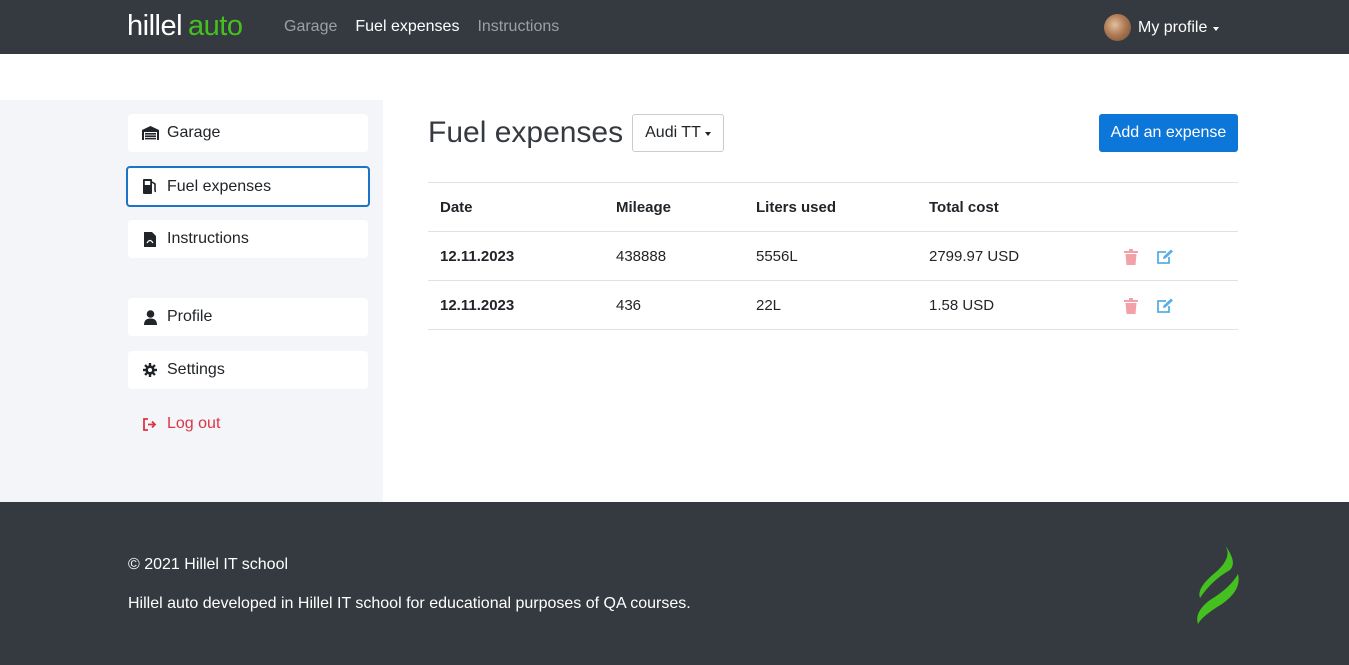  What do you see at coordinates (456, 207) in the screenshot?
I see `column-header-date: Date` at bounding box center [456, 207].